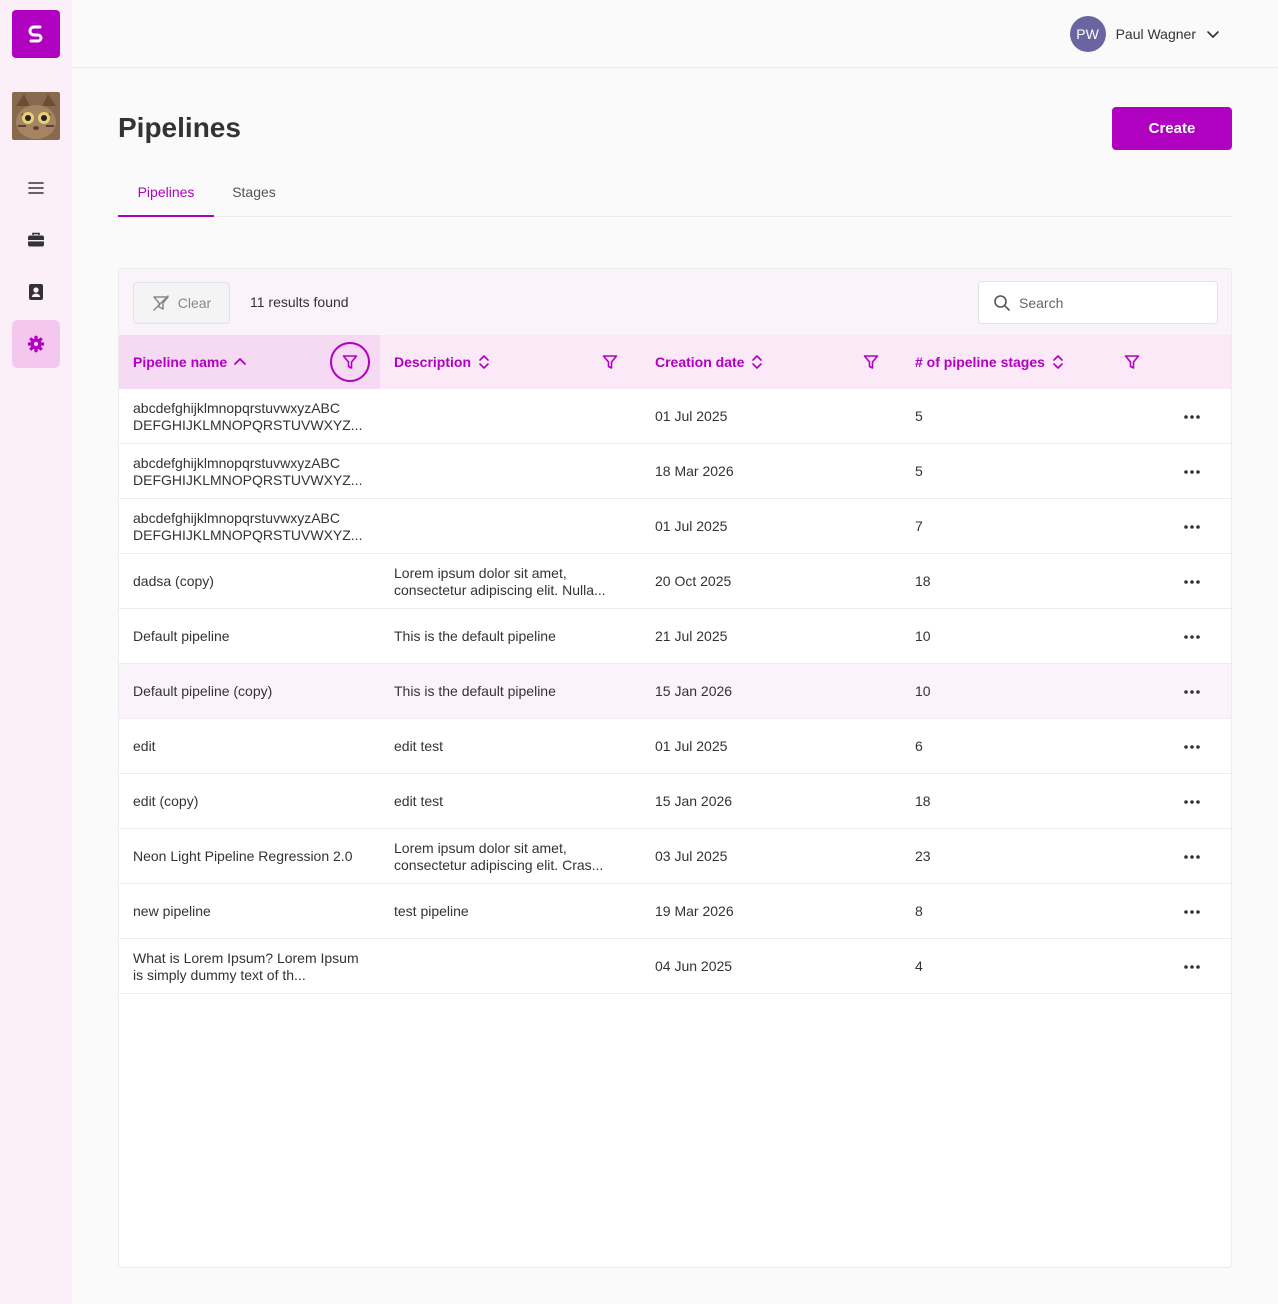  What do you see at coordinates (161, 303) in the screenshot?
I see `filter-clear-icon` at bounding box center [161, 303].